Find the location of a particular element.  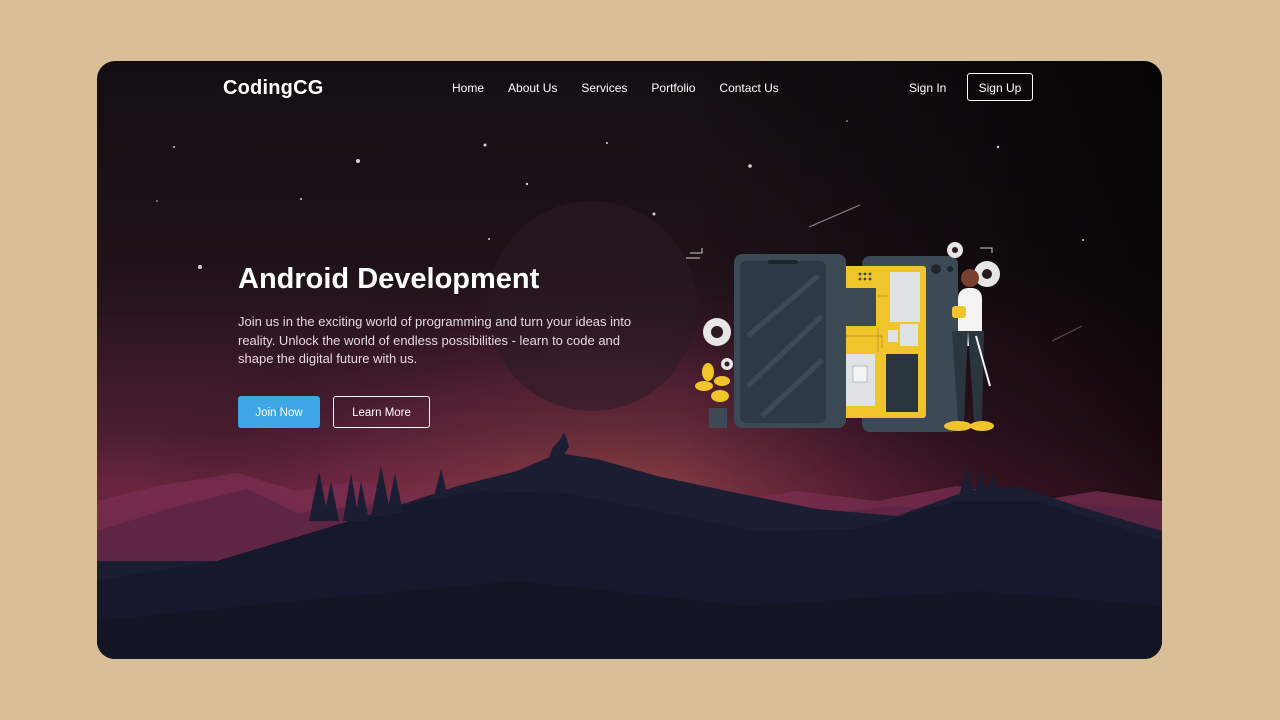

nav-item-home: Home is located at coordinates (468, 88).